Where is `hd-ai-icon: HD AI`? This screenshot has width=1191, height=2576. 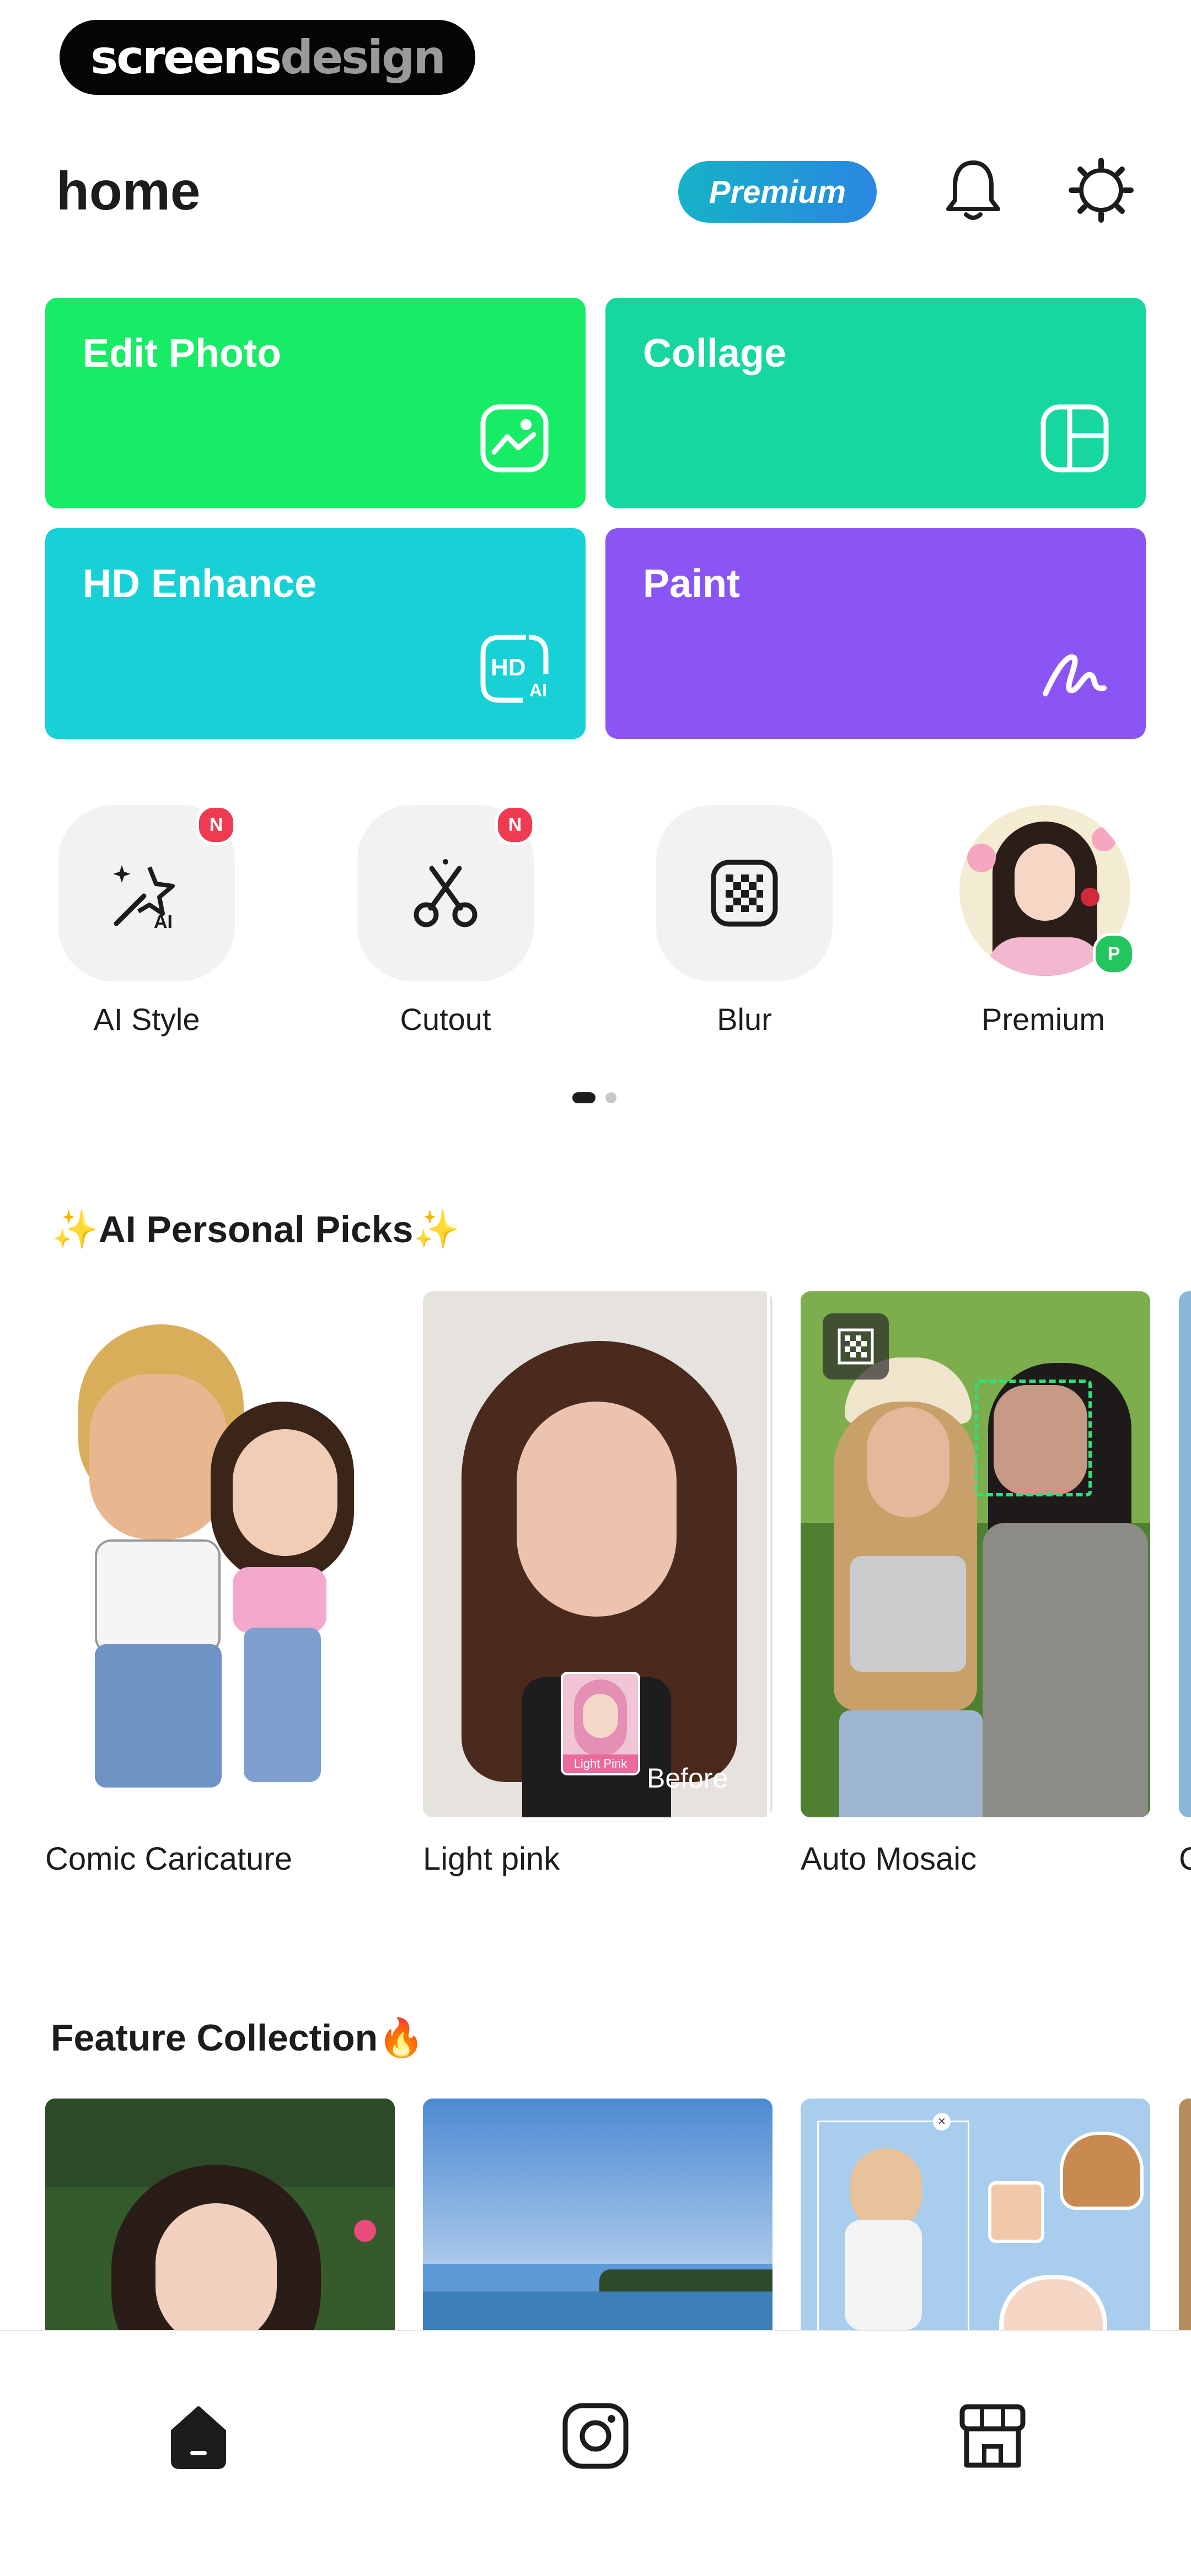 hd-ai-icon: HD AI is located at coordinates (514, 669).